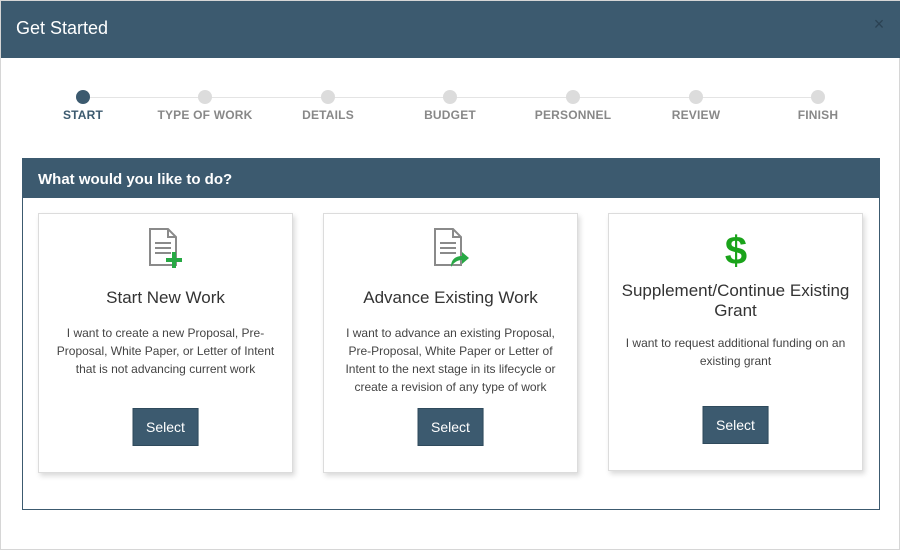 This screenshot has height=550, width=900. I want to click on dialog-header: Get Started ×, so click(450, 29).